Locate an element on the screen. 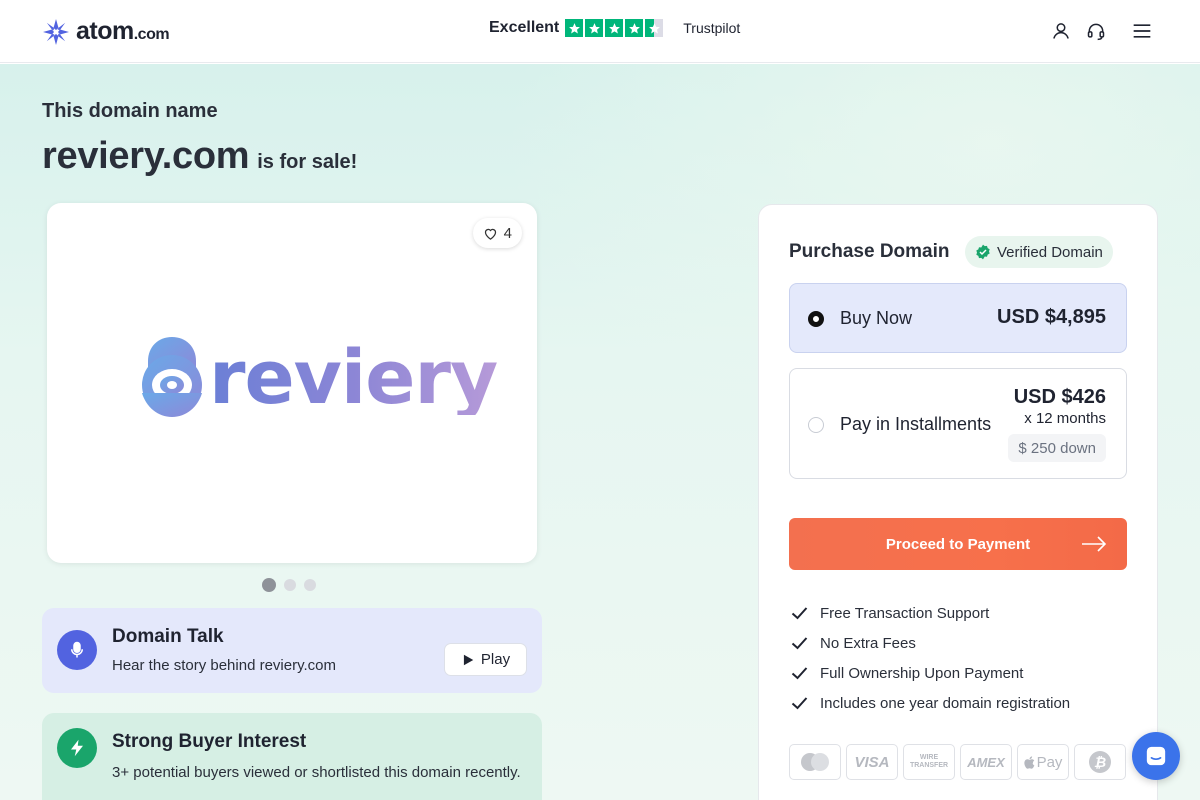 This screenshot has height=800, width=1200. feature-label: Free Transaction Support is located at coordinates (905, 613).